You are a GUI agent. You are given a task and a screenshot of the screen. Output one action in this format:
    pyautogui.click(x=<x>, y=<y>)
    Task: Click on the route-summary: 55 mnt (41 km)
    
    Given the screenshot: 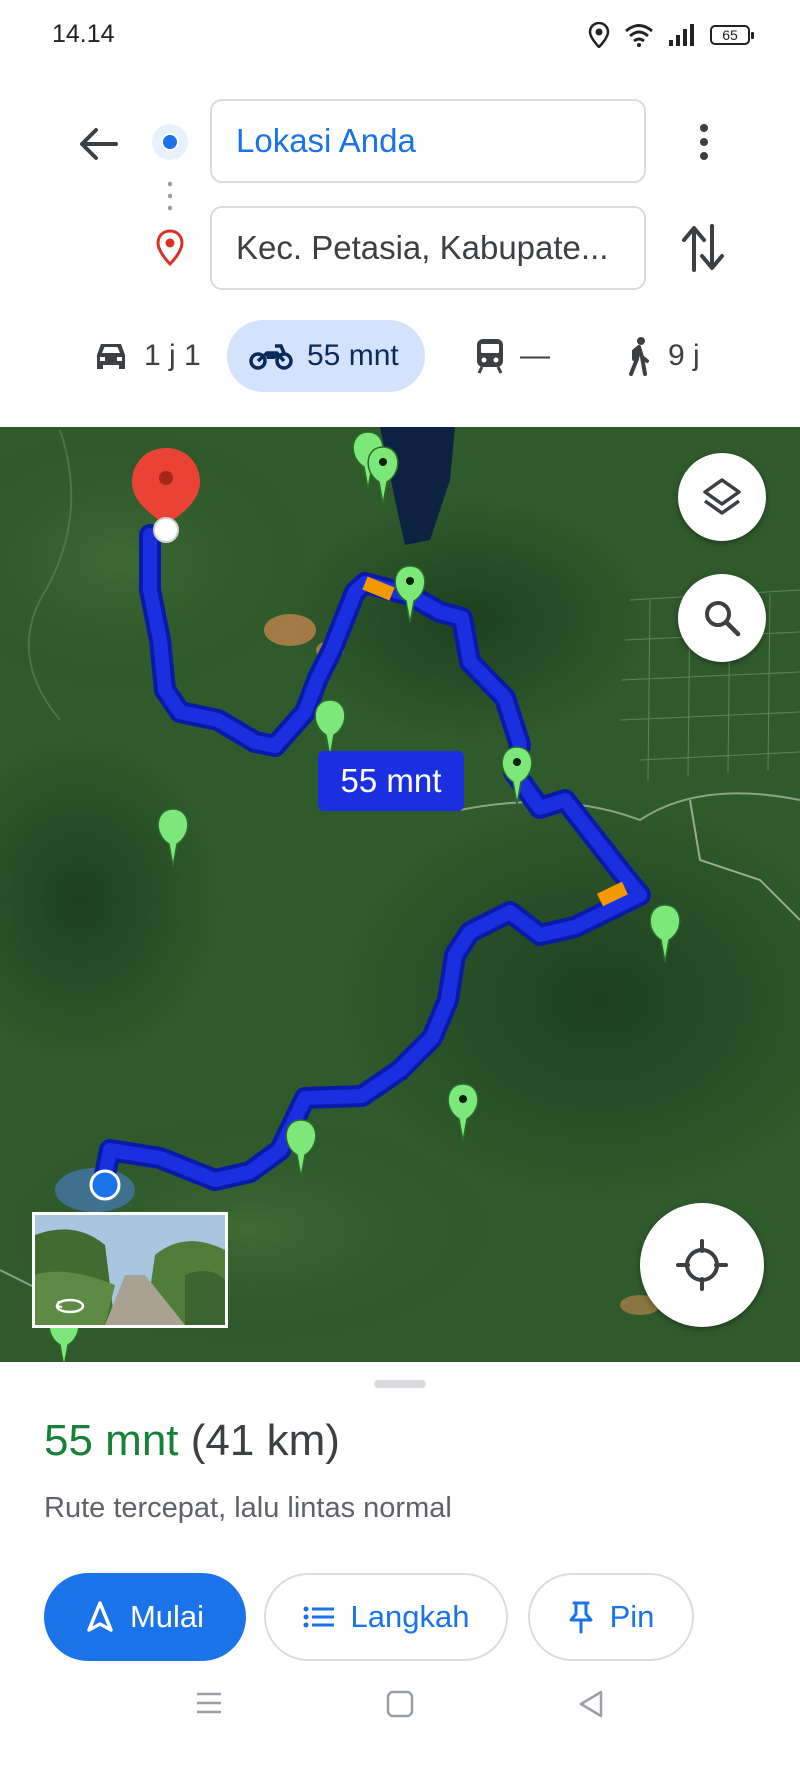 What is the action you would take?
    pyautogui.click(x=192, y=1441)
    